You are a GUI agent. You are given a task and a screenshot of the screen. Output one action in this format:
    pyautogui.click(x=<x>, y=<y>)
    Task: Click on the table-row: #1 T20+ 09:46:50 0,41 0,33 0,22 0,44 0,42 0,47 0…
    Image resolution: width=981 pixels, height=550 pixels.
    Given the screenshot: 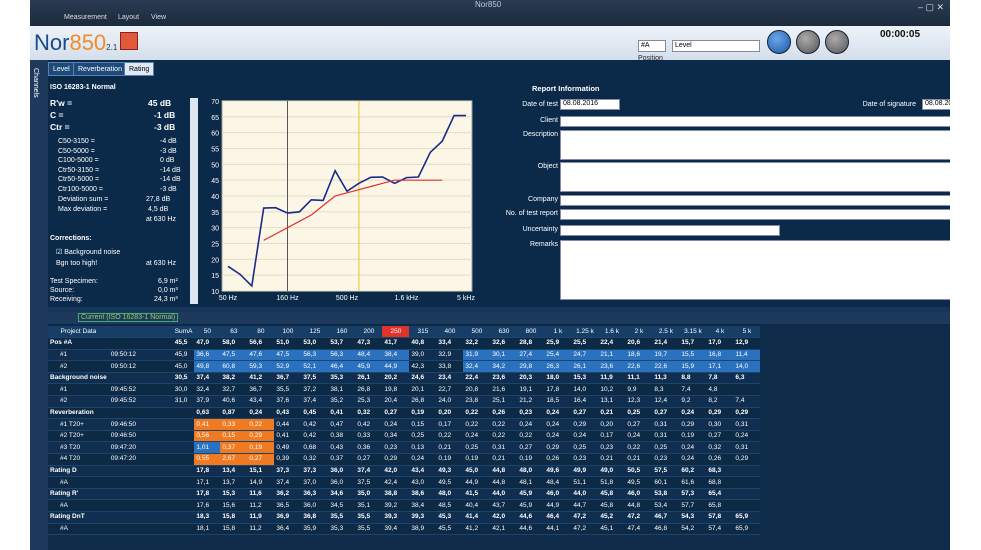 What is the action you would take?
    pyautogui.click(x=404, y=424)
    